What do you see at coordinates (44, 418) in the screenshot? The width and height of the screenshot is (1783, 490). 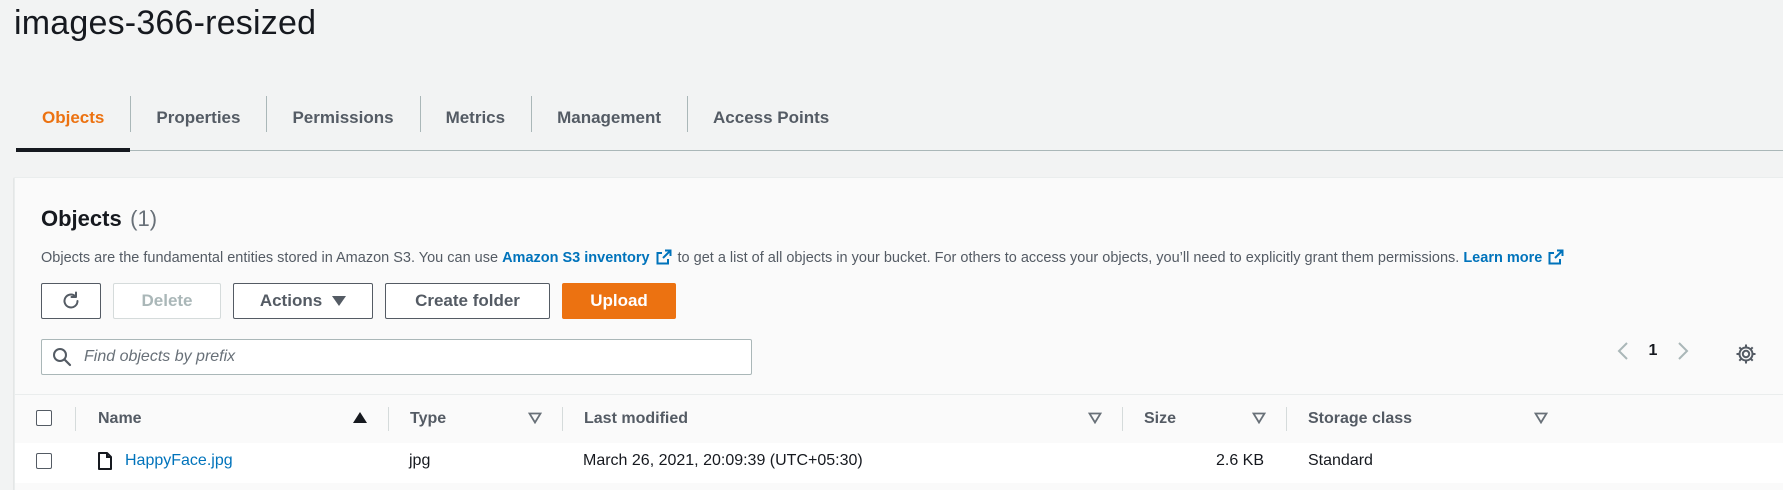 I see `select-all-checkbox` at bounding box center [44, 418].